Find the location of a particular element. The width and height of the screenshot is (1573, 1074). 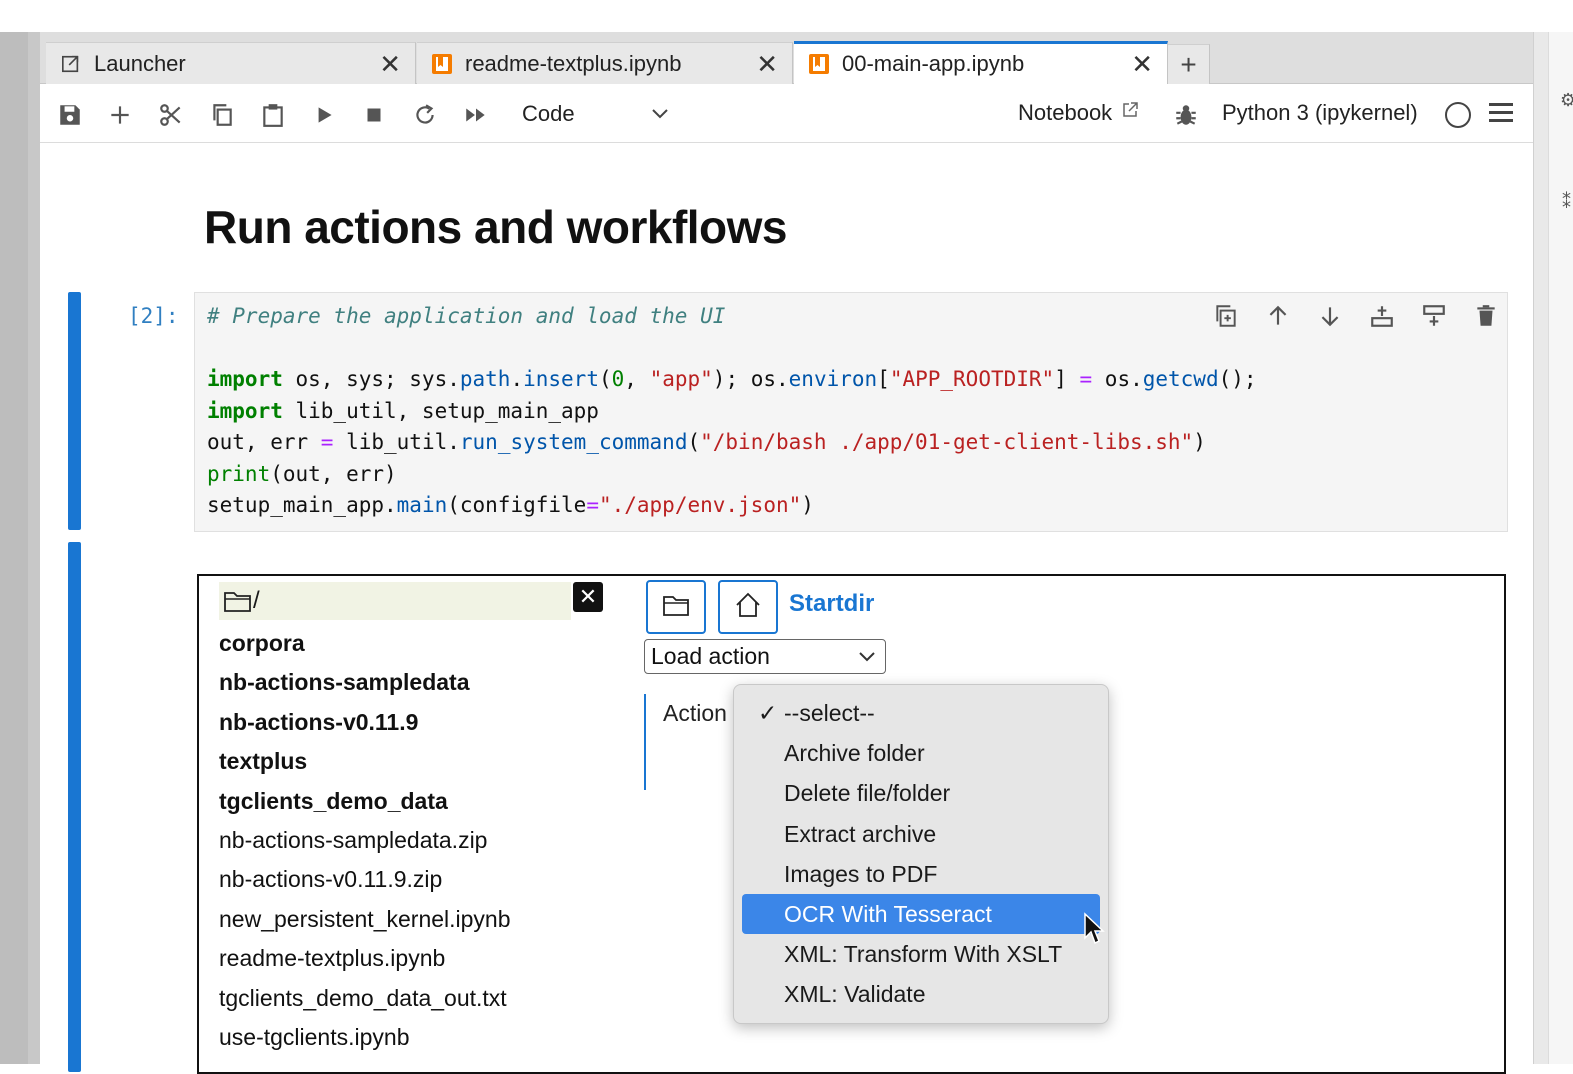

path-value: / is located at coordinates (256, 600).